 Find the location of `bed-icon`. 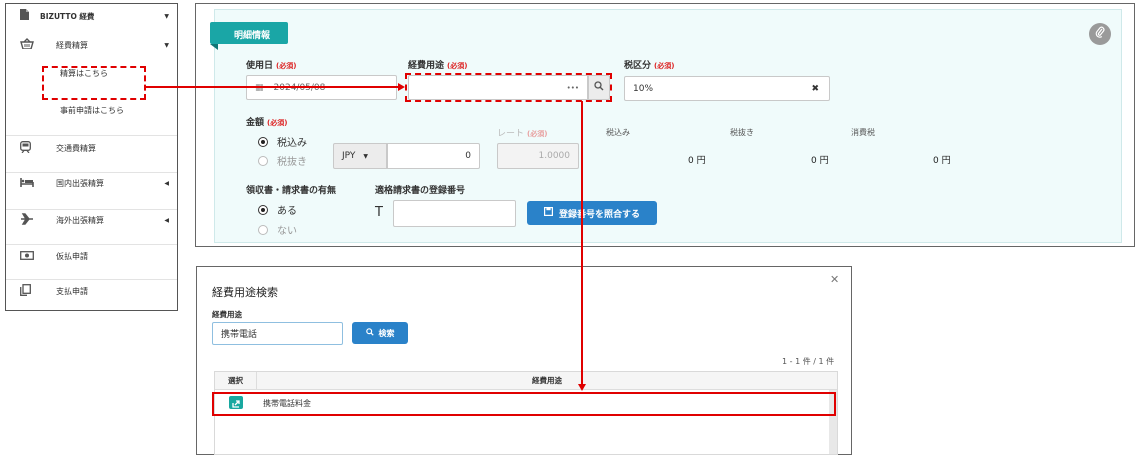

bed-icon is located at coordinates (27, 183).